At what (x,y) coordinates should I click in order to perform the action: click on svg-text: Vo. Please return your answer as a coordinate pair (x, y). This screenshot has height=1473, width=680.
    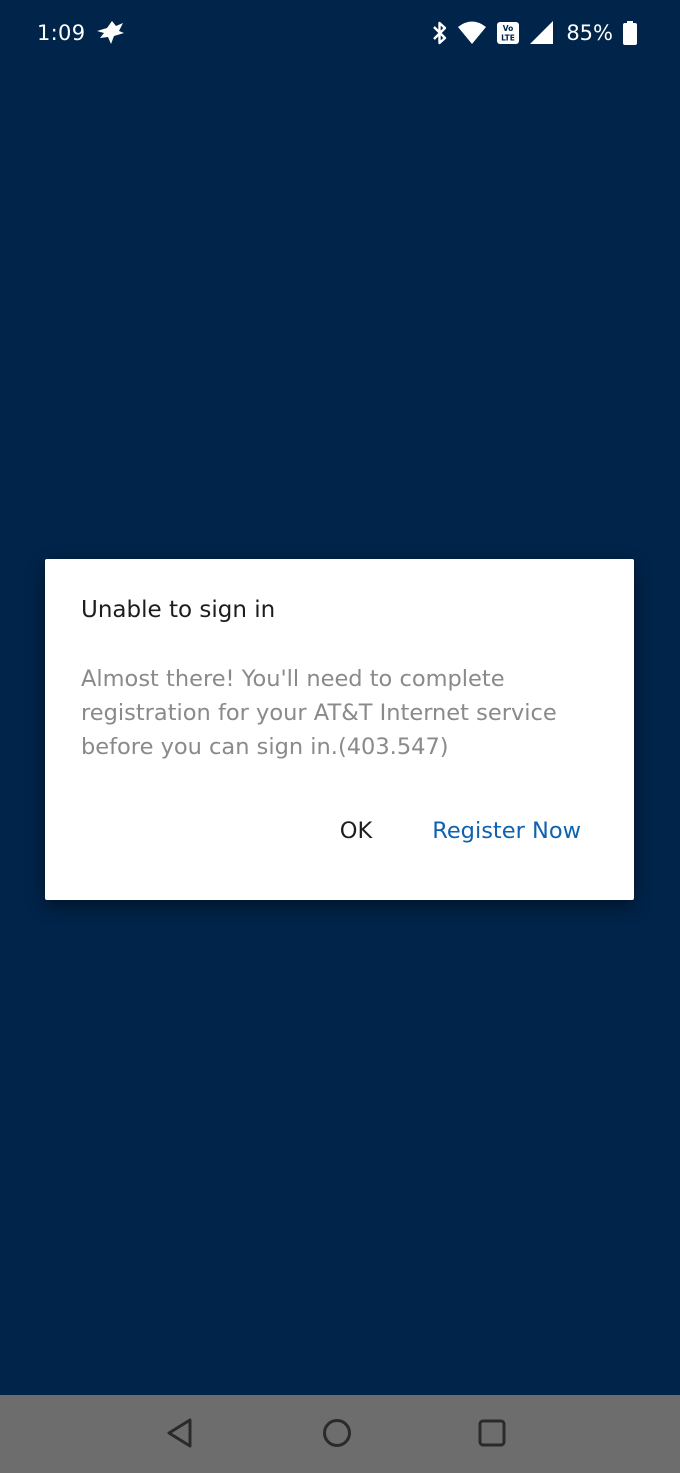
    Looking at the image, I should click on (508, 28).